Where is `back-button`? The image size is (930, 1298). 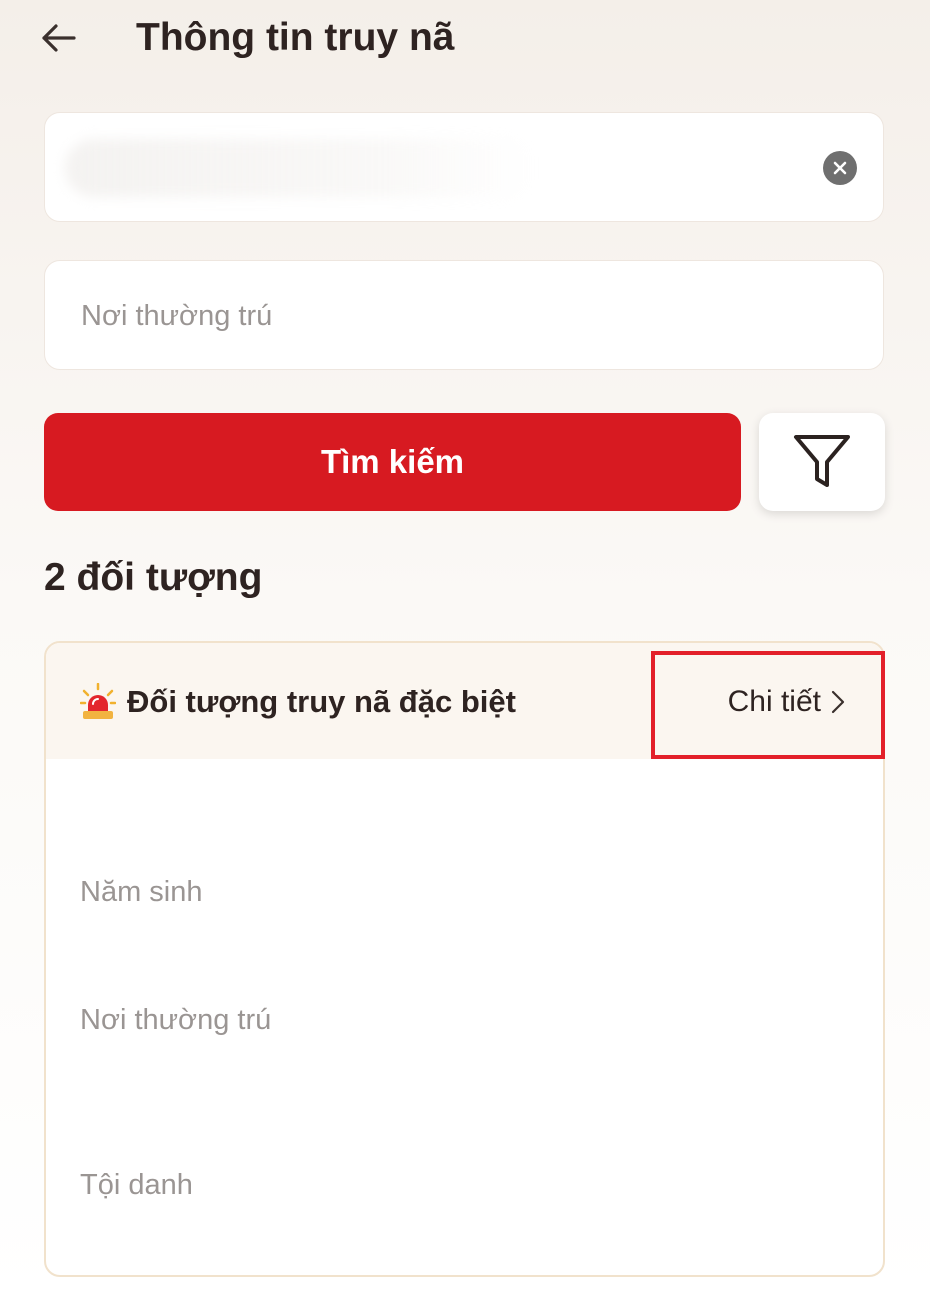
back-button is located at coordinates (58, 38).